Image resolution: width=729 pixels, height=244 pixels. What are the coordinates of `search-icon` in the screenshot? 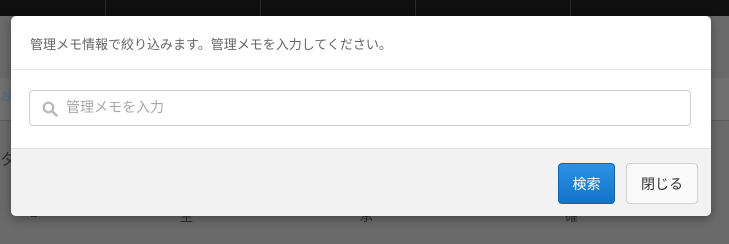 It's located at (50, 109).